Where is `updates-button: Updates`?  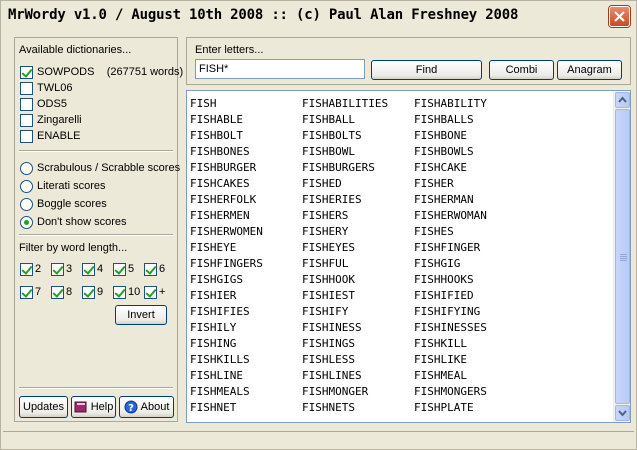 updates-button: Updates is located at coordinates (43, 407).